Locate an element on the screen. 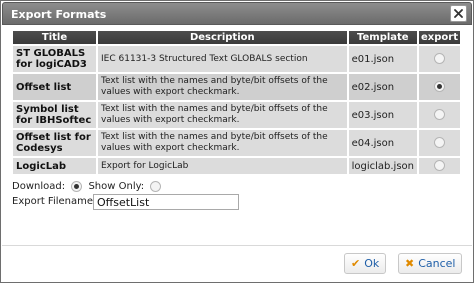 The image size is (474, 283). download-radio is located at coordinates (77, 186).